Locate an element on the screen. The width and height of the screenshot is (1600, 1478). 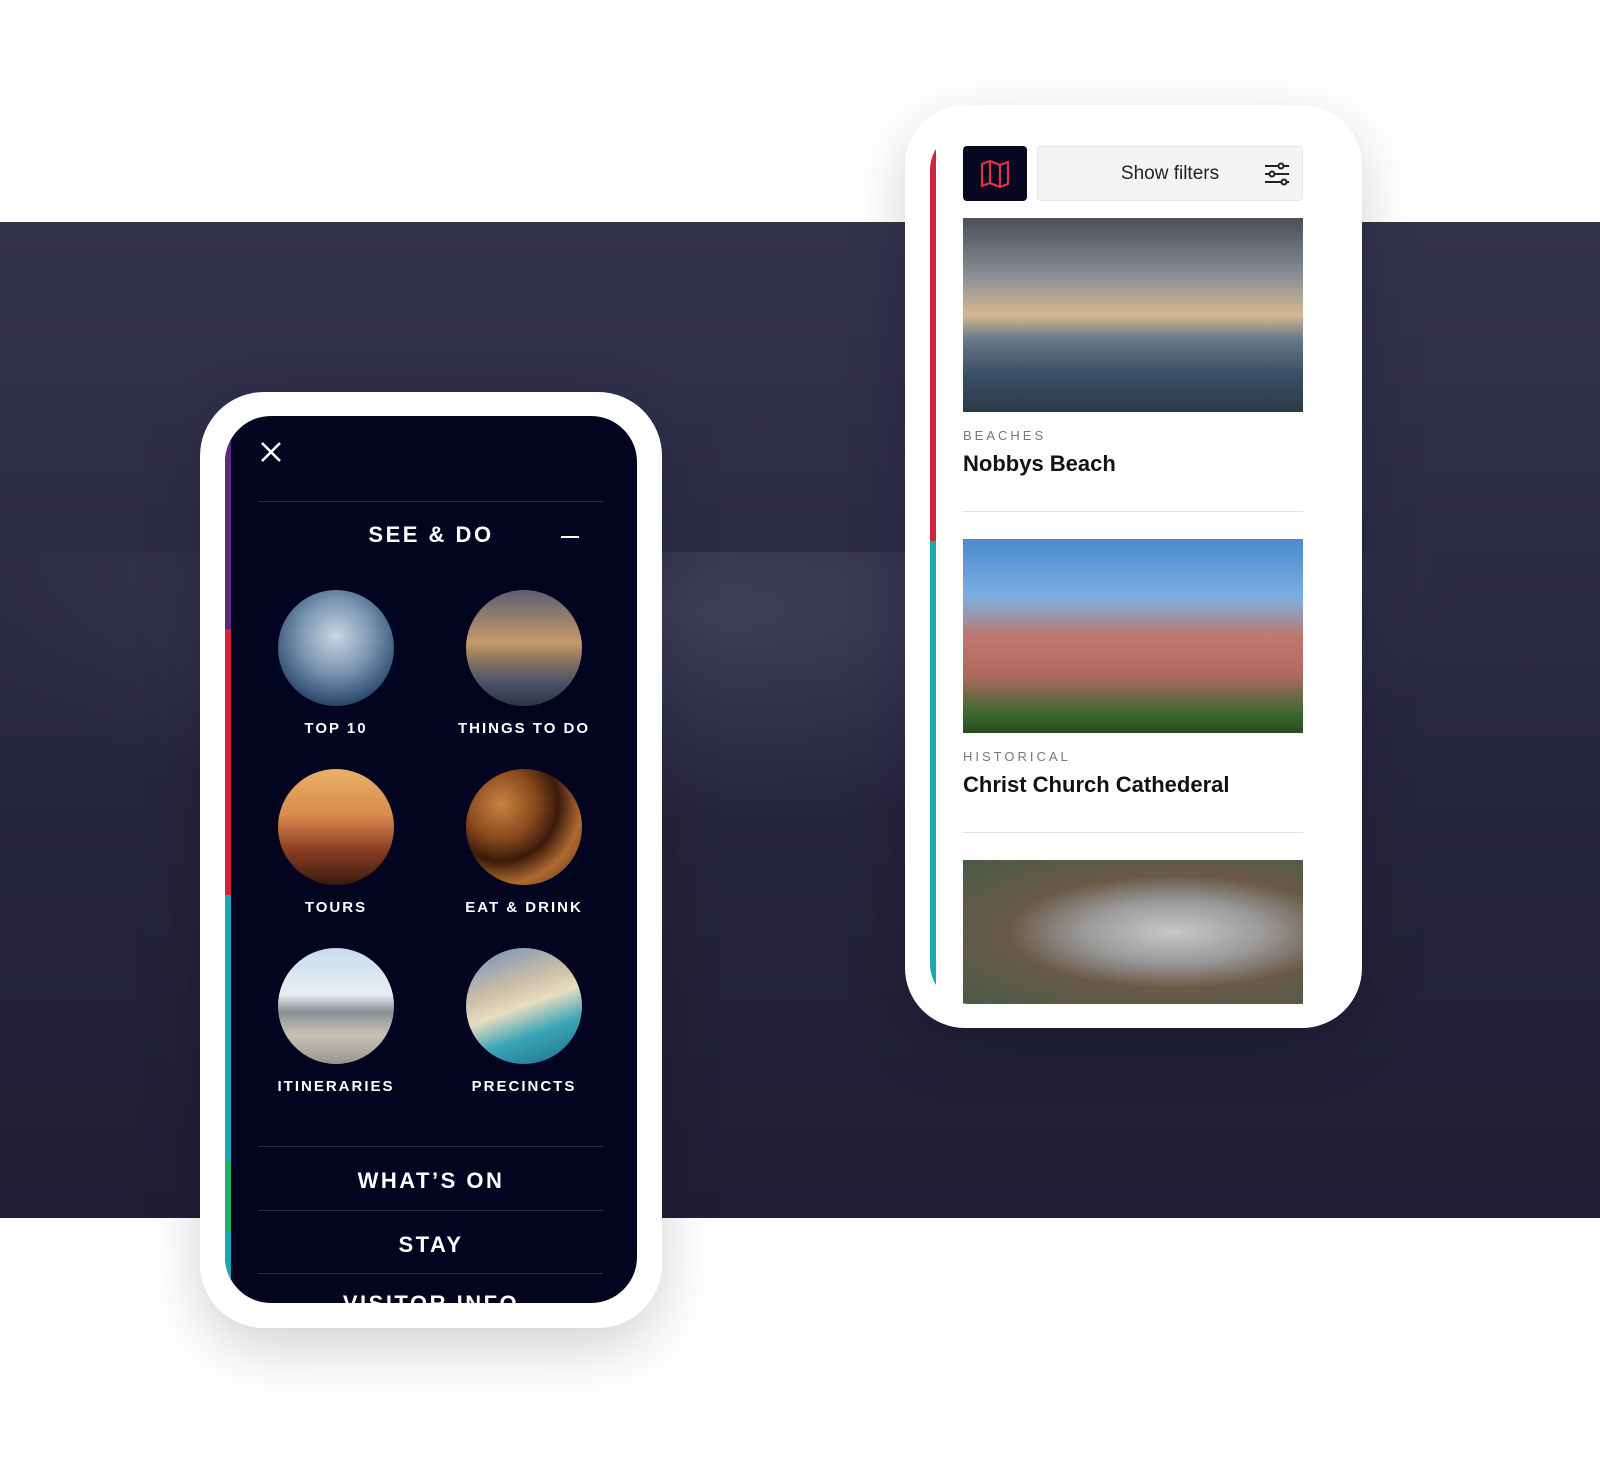
map-icon is located at coordinates (995, 173).